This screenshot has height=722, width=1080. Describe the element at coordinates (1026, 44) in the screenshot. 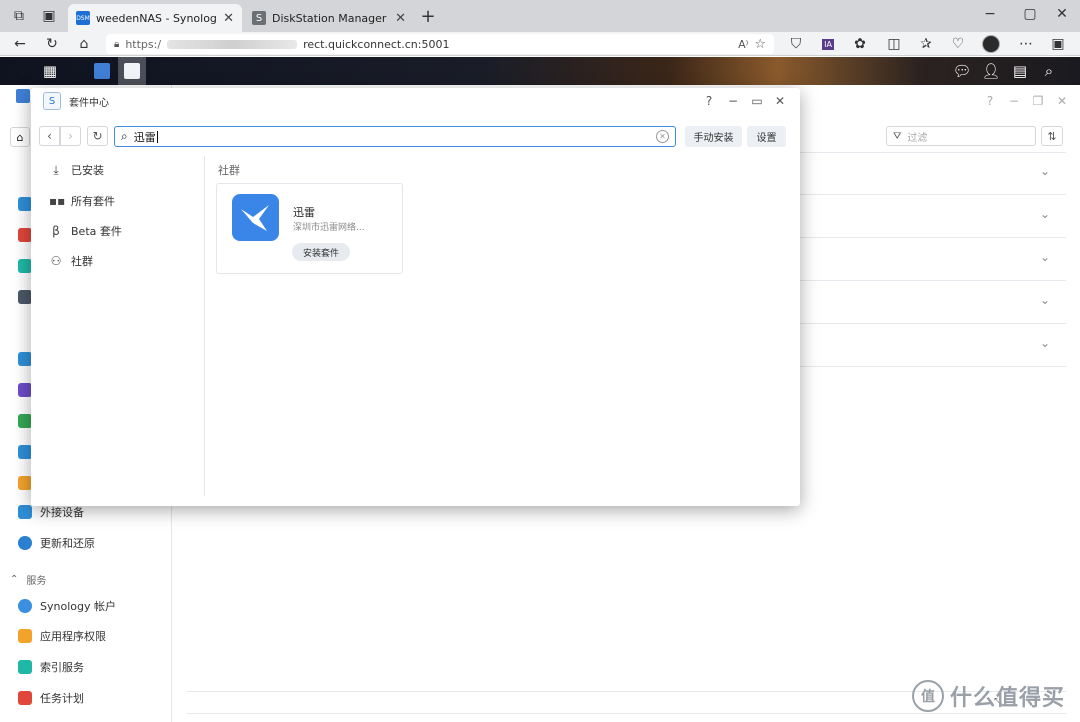

I see `more-menu-icon: ⋯` at that location.